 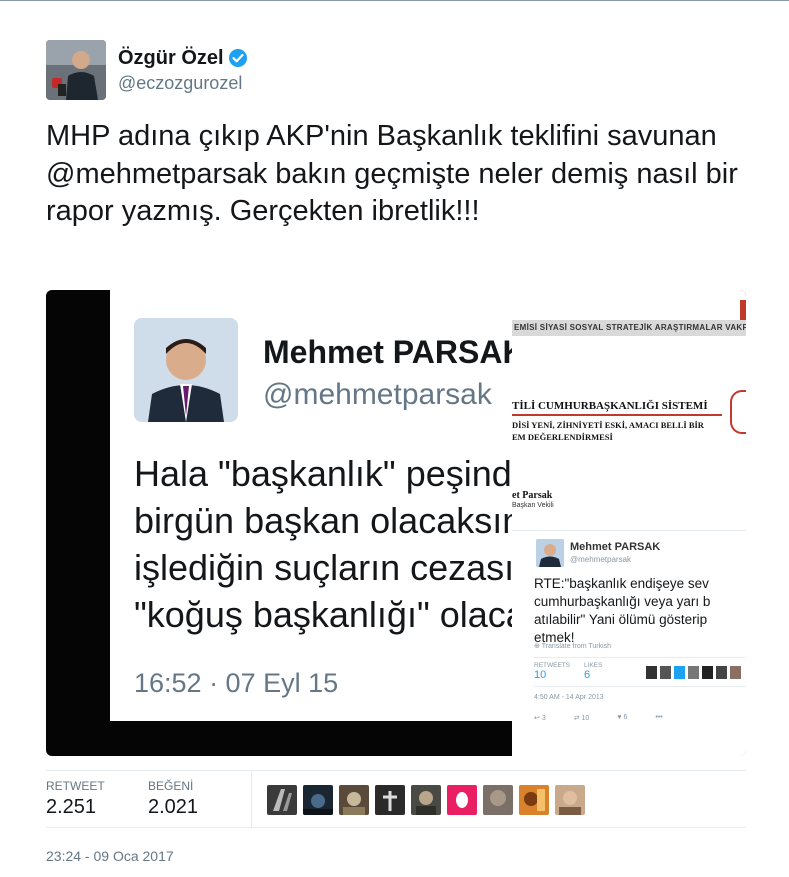 What do you see at coordinates (238, 58) in the screenshot?
I see `verified-badge-icon` at bounding box center [238, 58].